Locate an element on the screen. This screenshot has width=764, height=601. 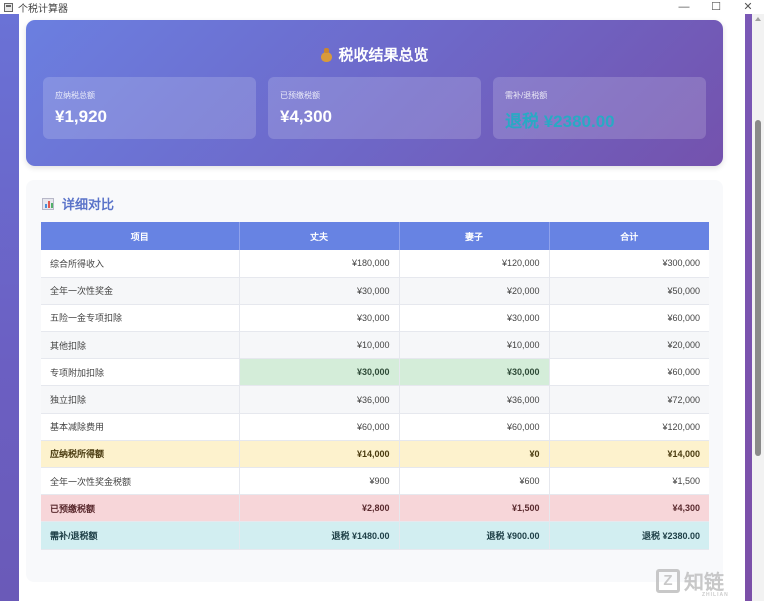
stat-card-total-tax: 应纳税总额 ¥1,920 is located at coordinates (149, 108).